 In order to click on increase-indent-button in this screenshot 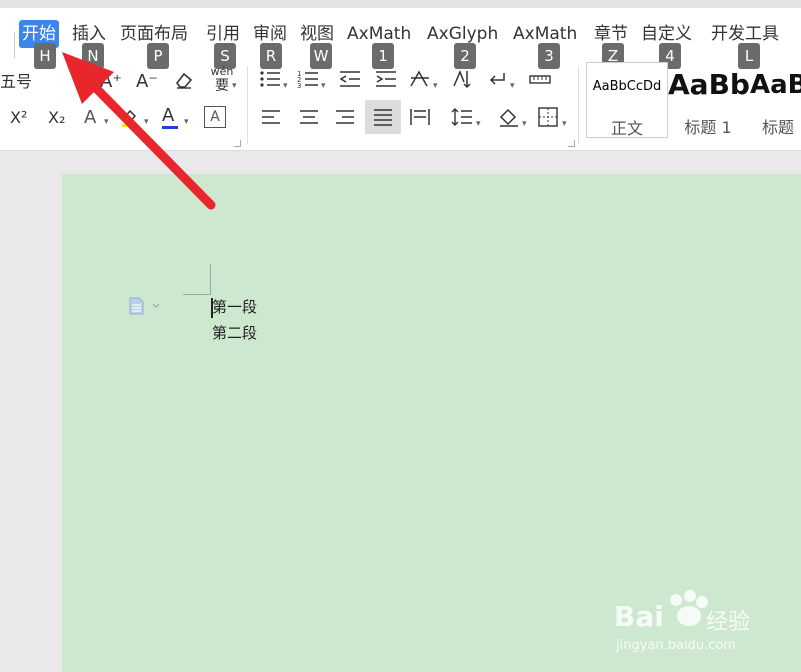, I will do `click(386, 82)`.